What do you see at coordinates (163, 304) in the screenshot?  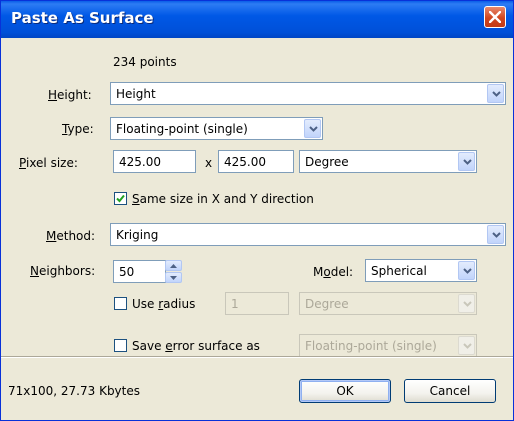 I see `use-radius-label: Use radius` at bounding box center [163, 304].